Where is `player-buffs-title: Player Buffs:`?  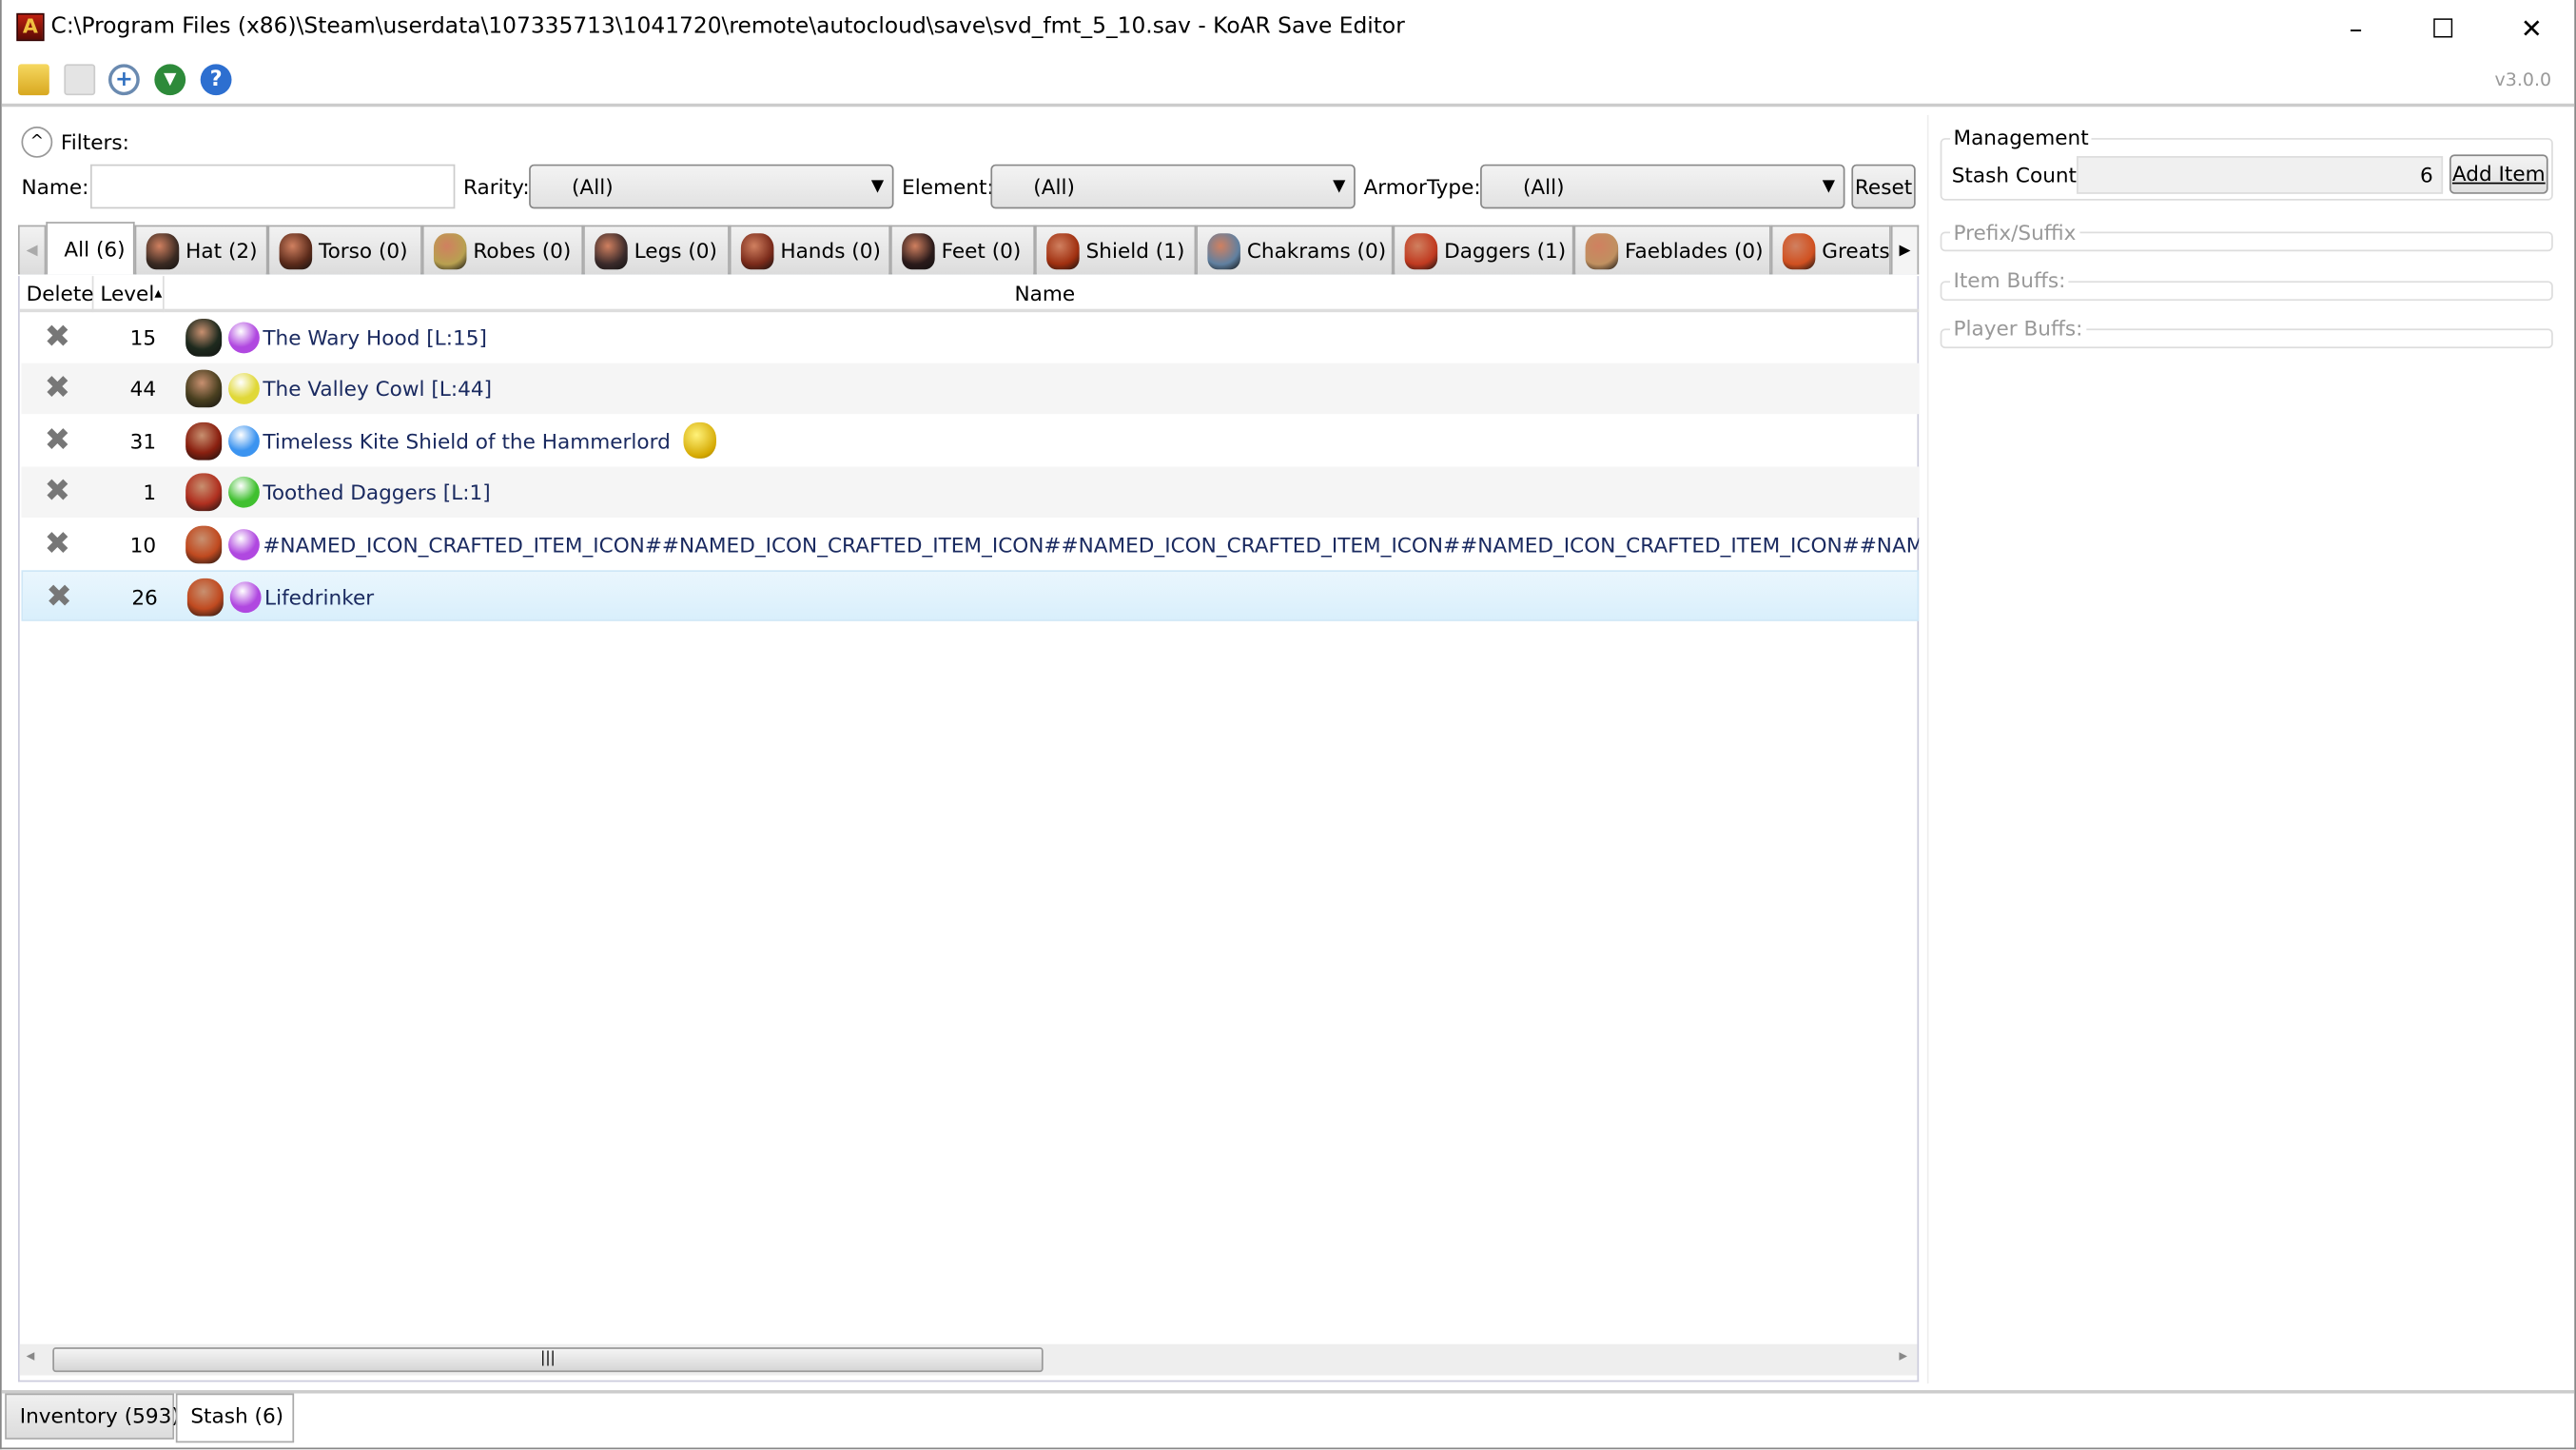
player-buffs-title: Player Buffs: is located at coordinates (2018, 328).